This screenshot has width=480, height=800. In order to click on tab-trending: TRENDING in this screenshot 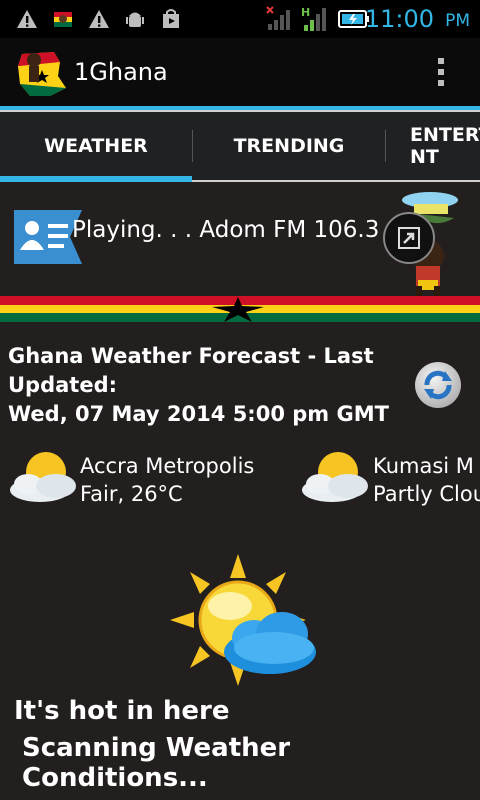, I will do `click(289, 146)`.